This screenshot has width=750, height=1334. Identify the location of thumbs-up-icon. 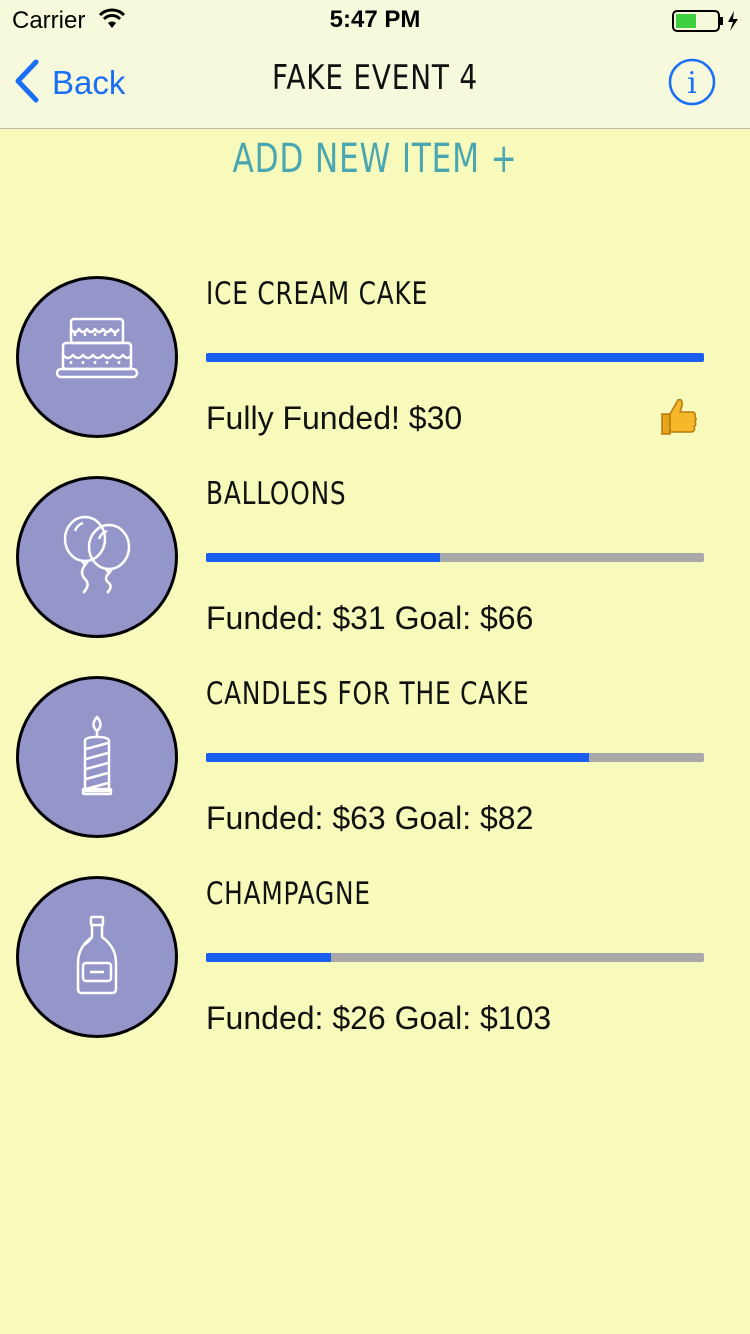
(678, 418).